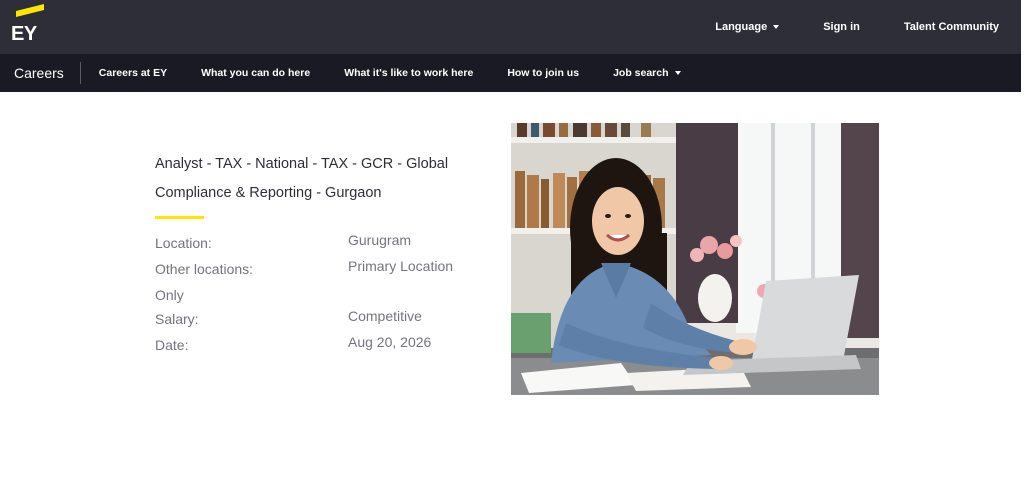  Describe the element at coordinates (741, 27) in the screenshot. I see `language-label: Language` at that location.